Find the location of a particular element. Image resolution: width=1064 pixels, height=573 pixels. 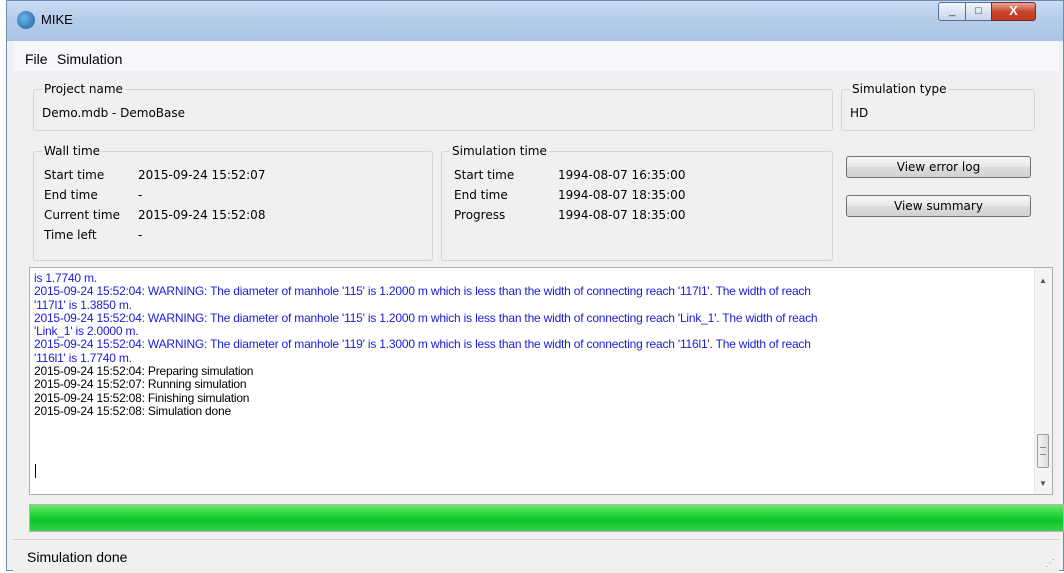

maximize-button: □ is located at coordinates (978, 11).